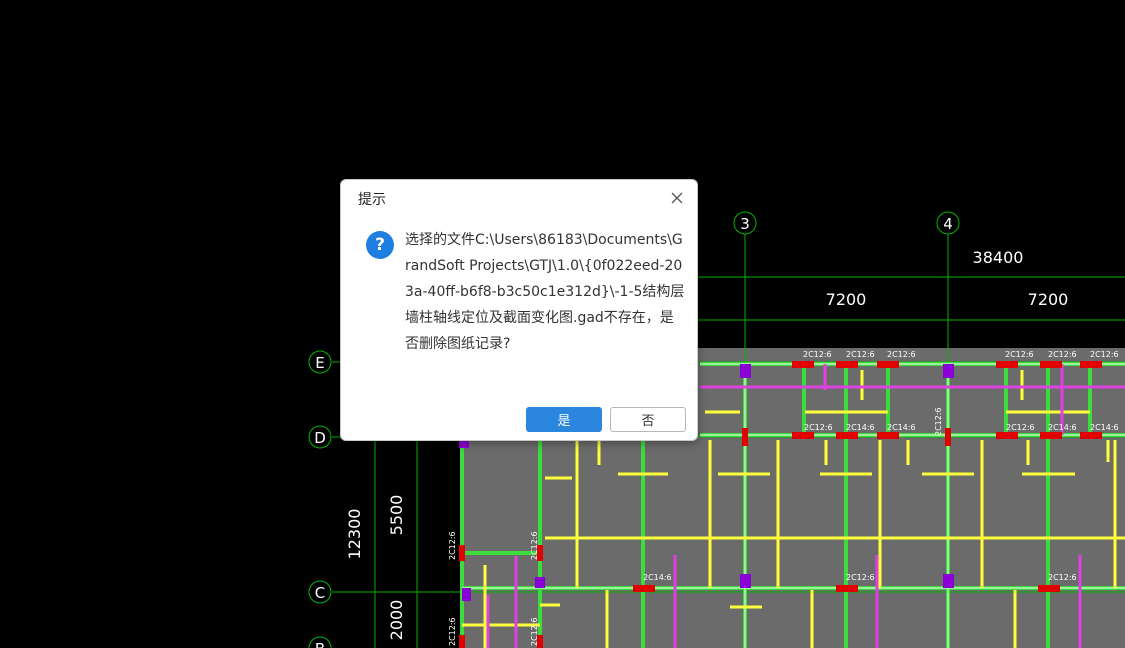 The width and height of the screenshot is (1125, 648). I want to click on close-icon, so click(677, 198).